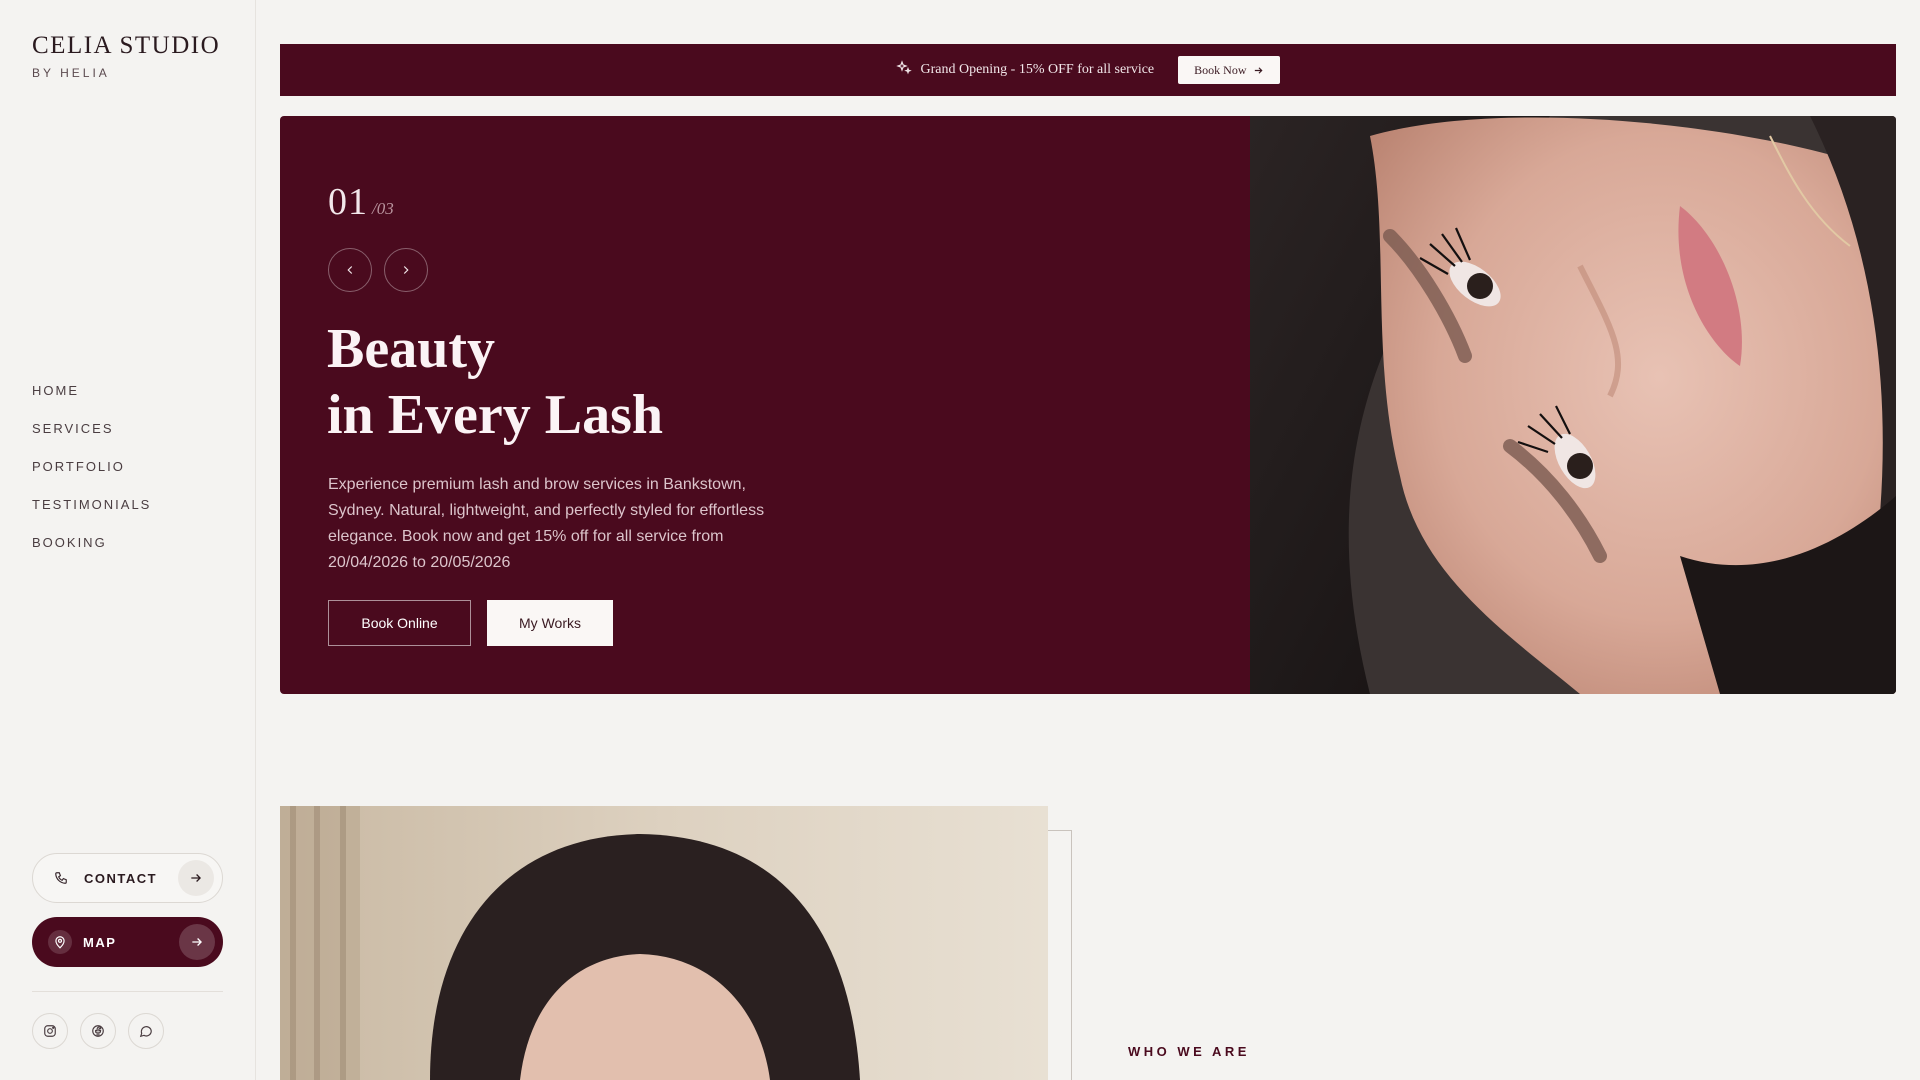 The width and height of the screenshot is (1920, 1080). I want to click on brand-title: CELIA STUDIO, so click(126, 45).